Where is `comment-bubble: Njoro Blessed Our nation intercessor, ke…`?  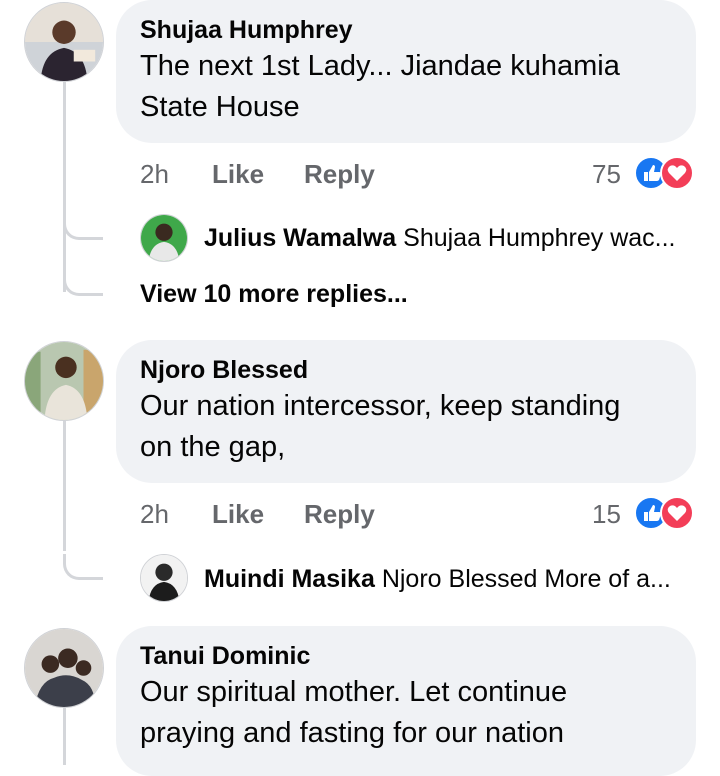 comment-bubble: Njoro Blessed Our nation intercessor, ke… is located at coordinates (406, 411).